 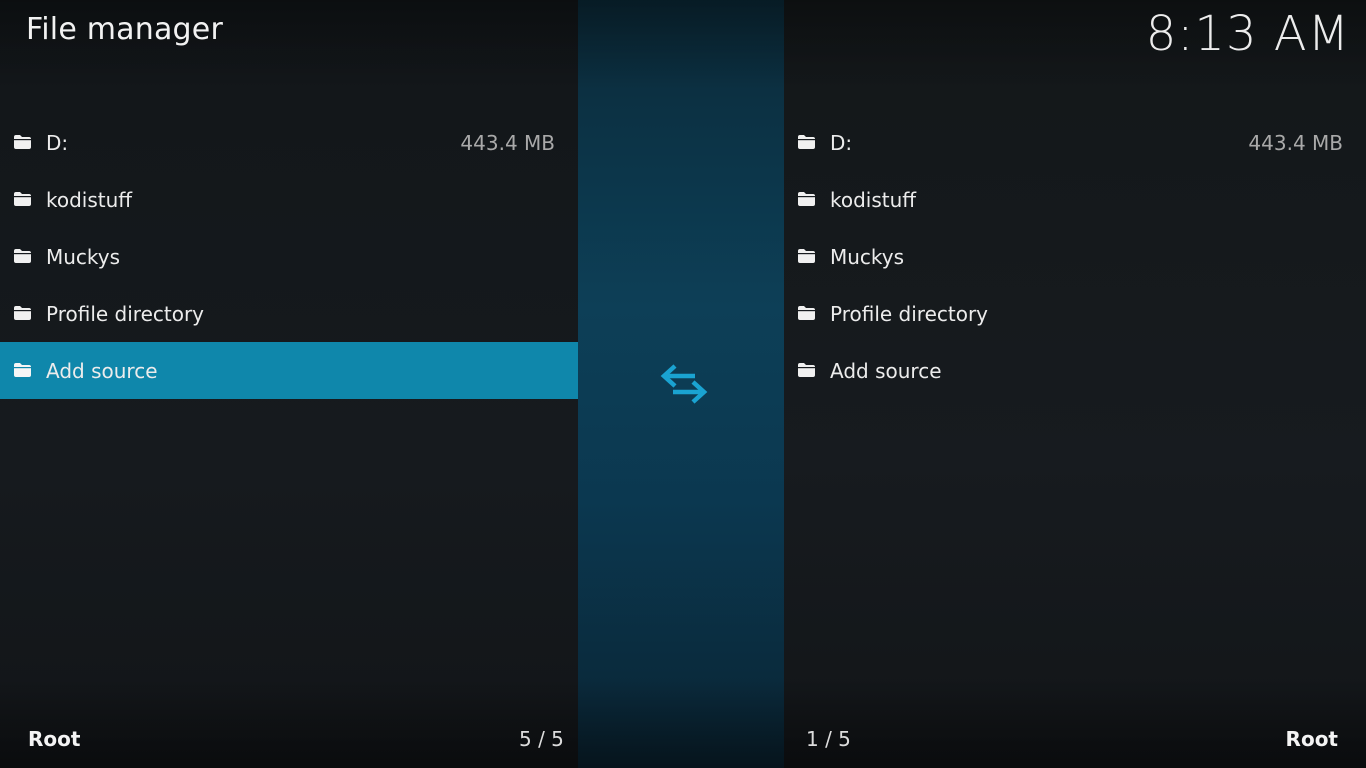 What do you see at coordinates (289, 142) in the screenshot?
I see `left-list-item-d: D: 443.4 MB` at bounding box center [289, 142].